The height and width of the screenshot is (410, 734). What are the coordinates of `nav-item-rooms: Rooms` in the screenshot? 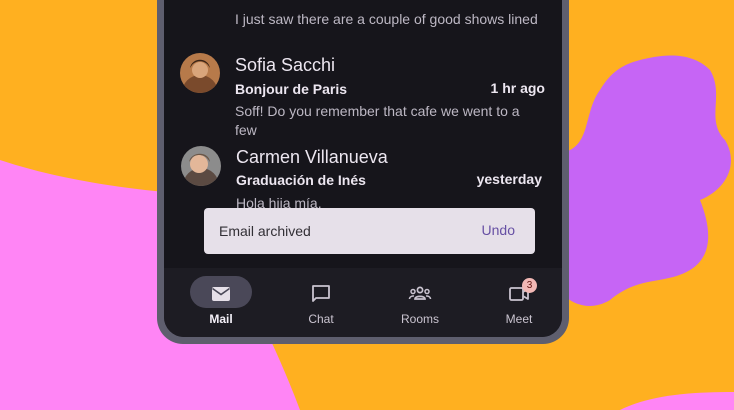 It's located at (417, 302).